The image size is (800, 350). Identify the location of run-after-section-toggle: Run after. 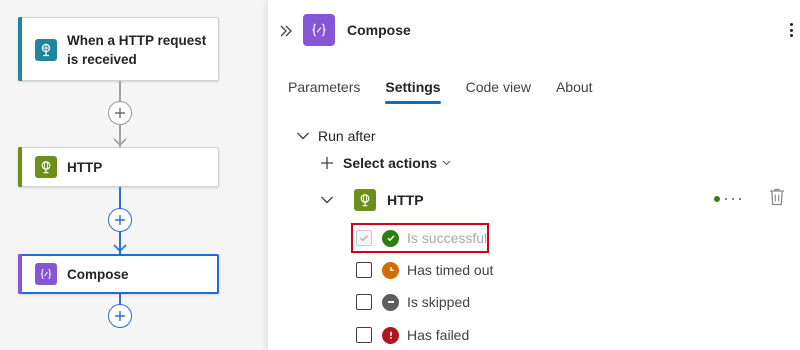
(336, 136).